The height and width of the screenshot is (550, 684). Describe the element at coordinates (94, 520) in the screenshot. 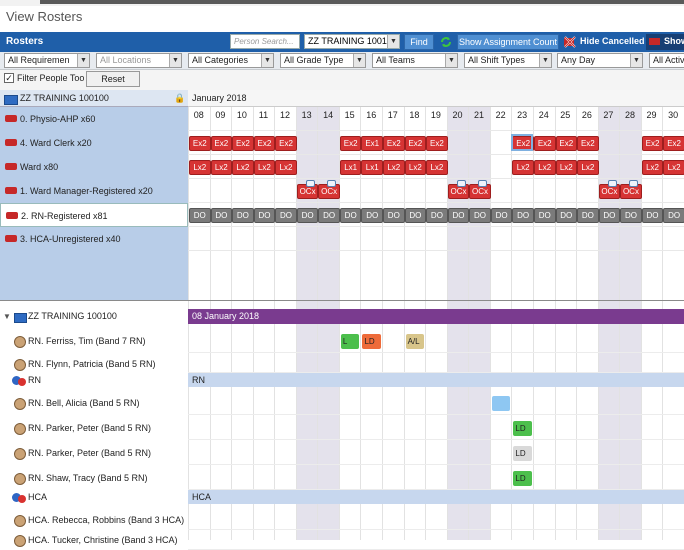

I see `person-row: HCA. Rebecca, Robbins (Band 3 HCA)` at that location.